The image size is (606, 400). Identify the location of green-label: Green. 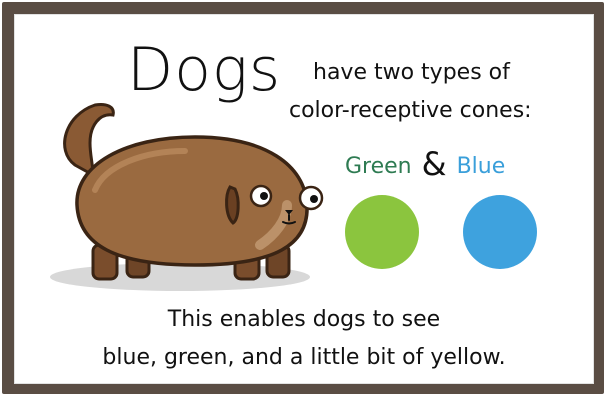
(378, 166).